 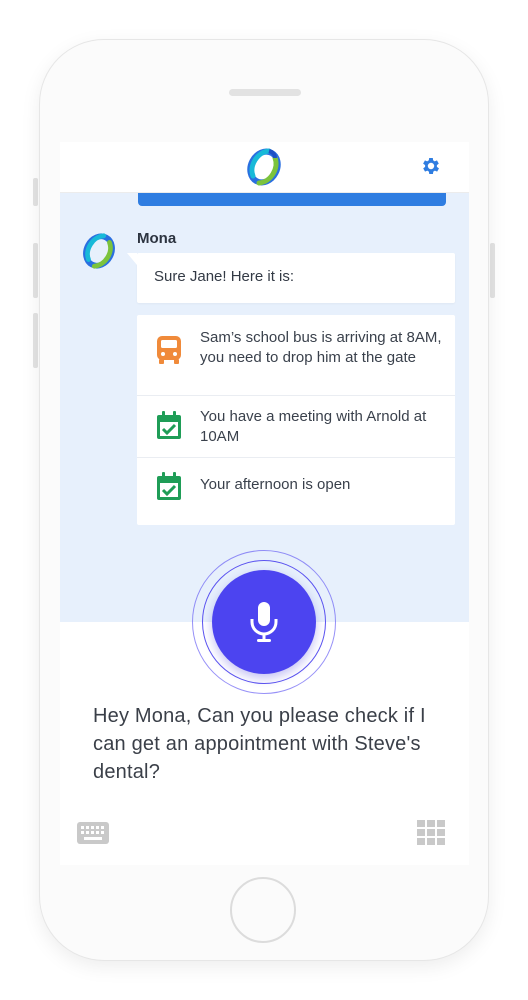 I want to click on schedule-item: You have a meeting with Arnold at 10AM, so click(x=296, y=426).